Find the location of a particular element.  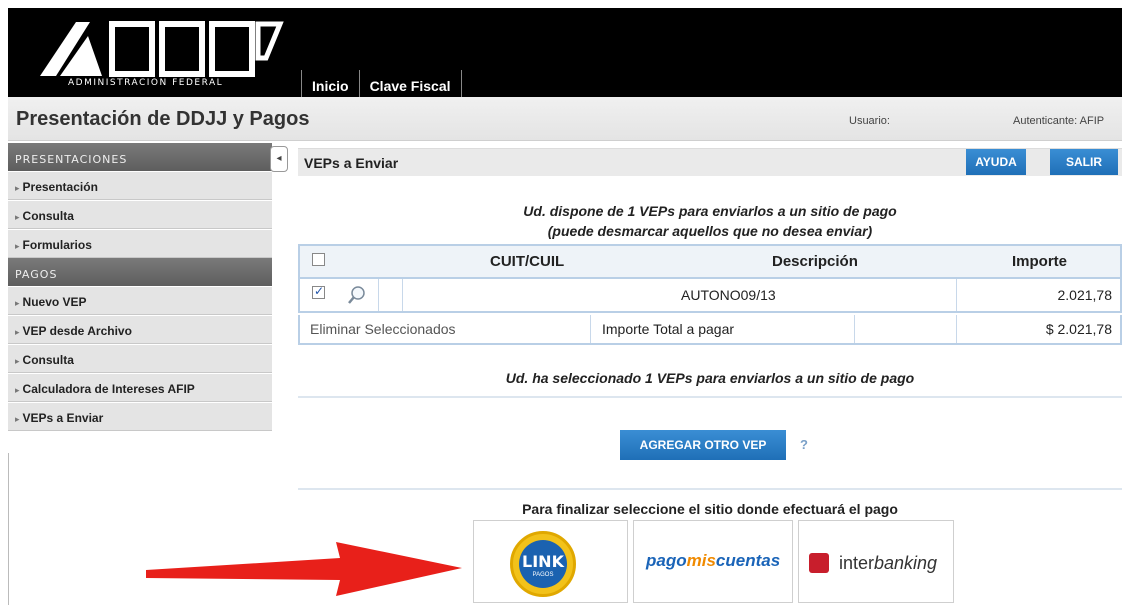

table-header-row: CUIT/CUIL Descripción Importe is located at coordinates (710, 262).